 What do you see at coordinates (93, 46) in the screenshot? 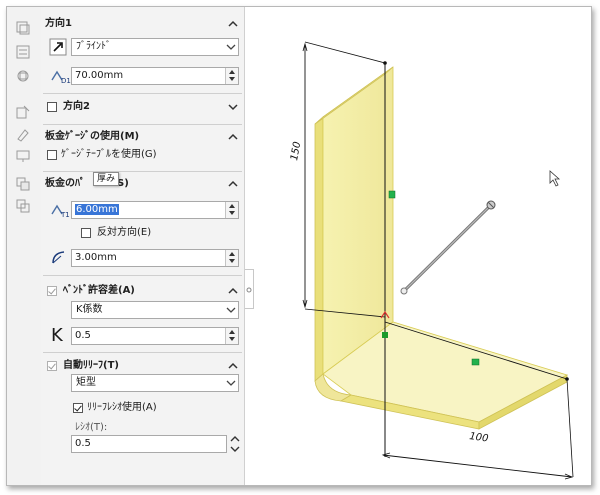
I see `end-condition-value: ﾌﾞﾗｲﾝﾄﾞ` at bounding box center [93, 46].